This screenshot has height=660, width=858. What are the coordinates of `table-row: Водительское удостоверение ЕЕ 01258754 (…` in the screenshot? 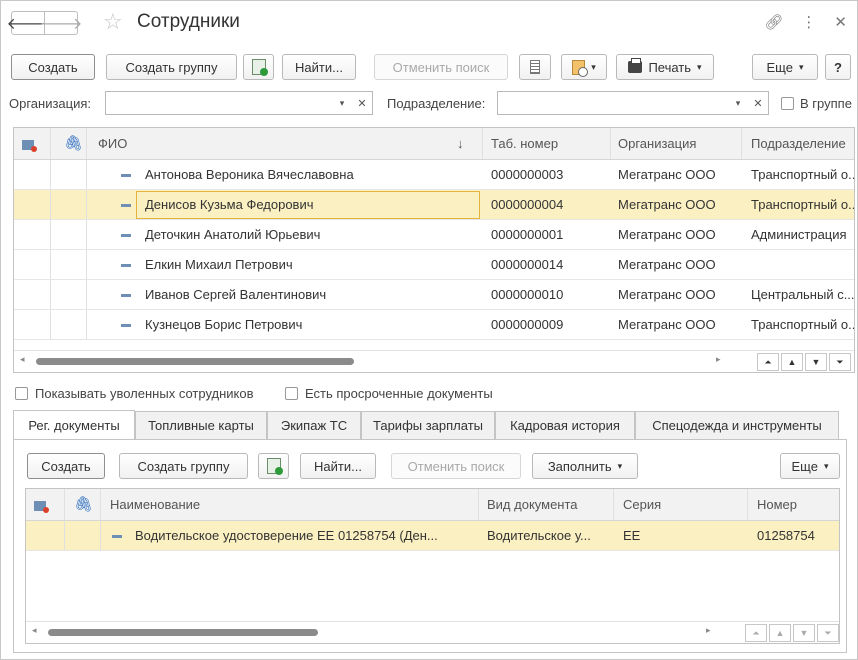 It's located at (432, 536).